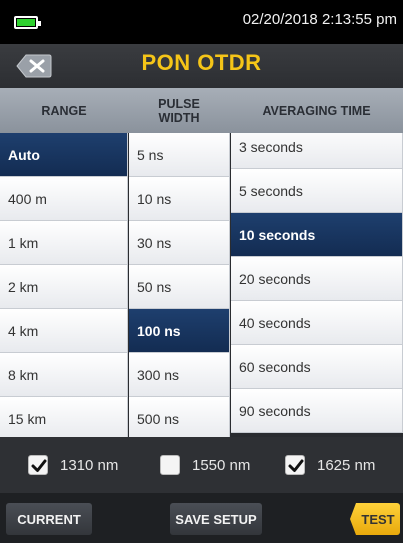  Describe the element at coordinates (179, 243) in the screenshot. I see `pulse-width-option-item: 30 ns` at that location.